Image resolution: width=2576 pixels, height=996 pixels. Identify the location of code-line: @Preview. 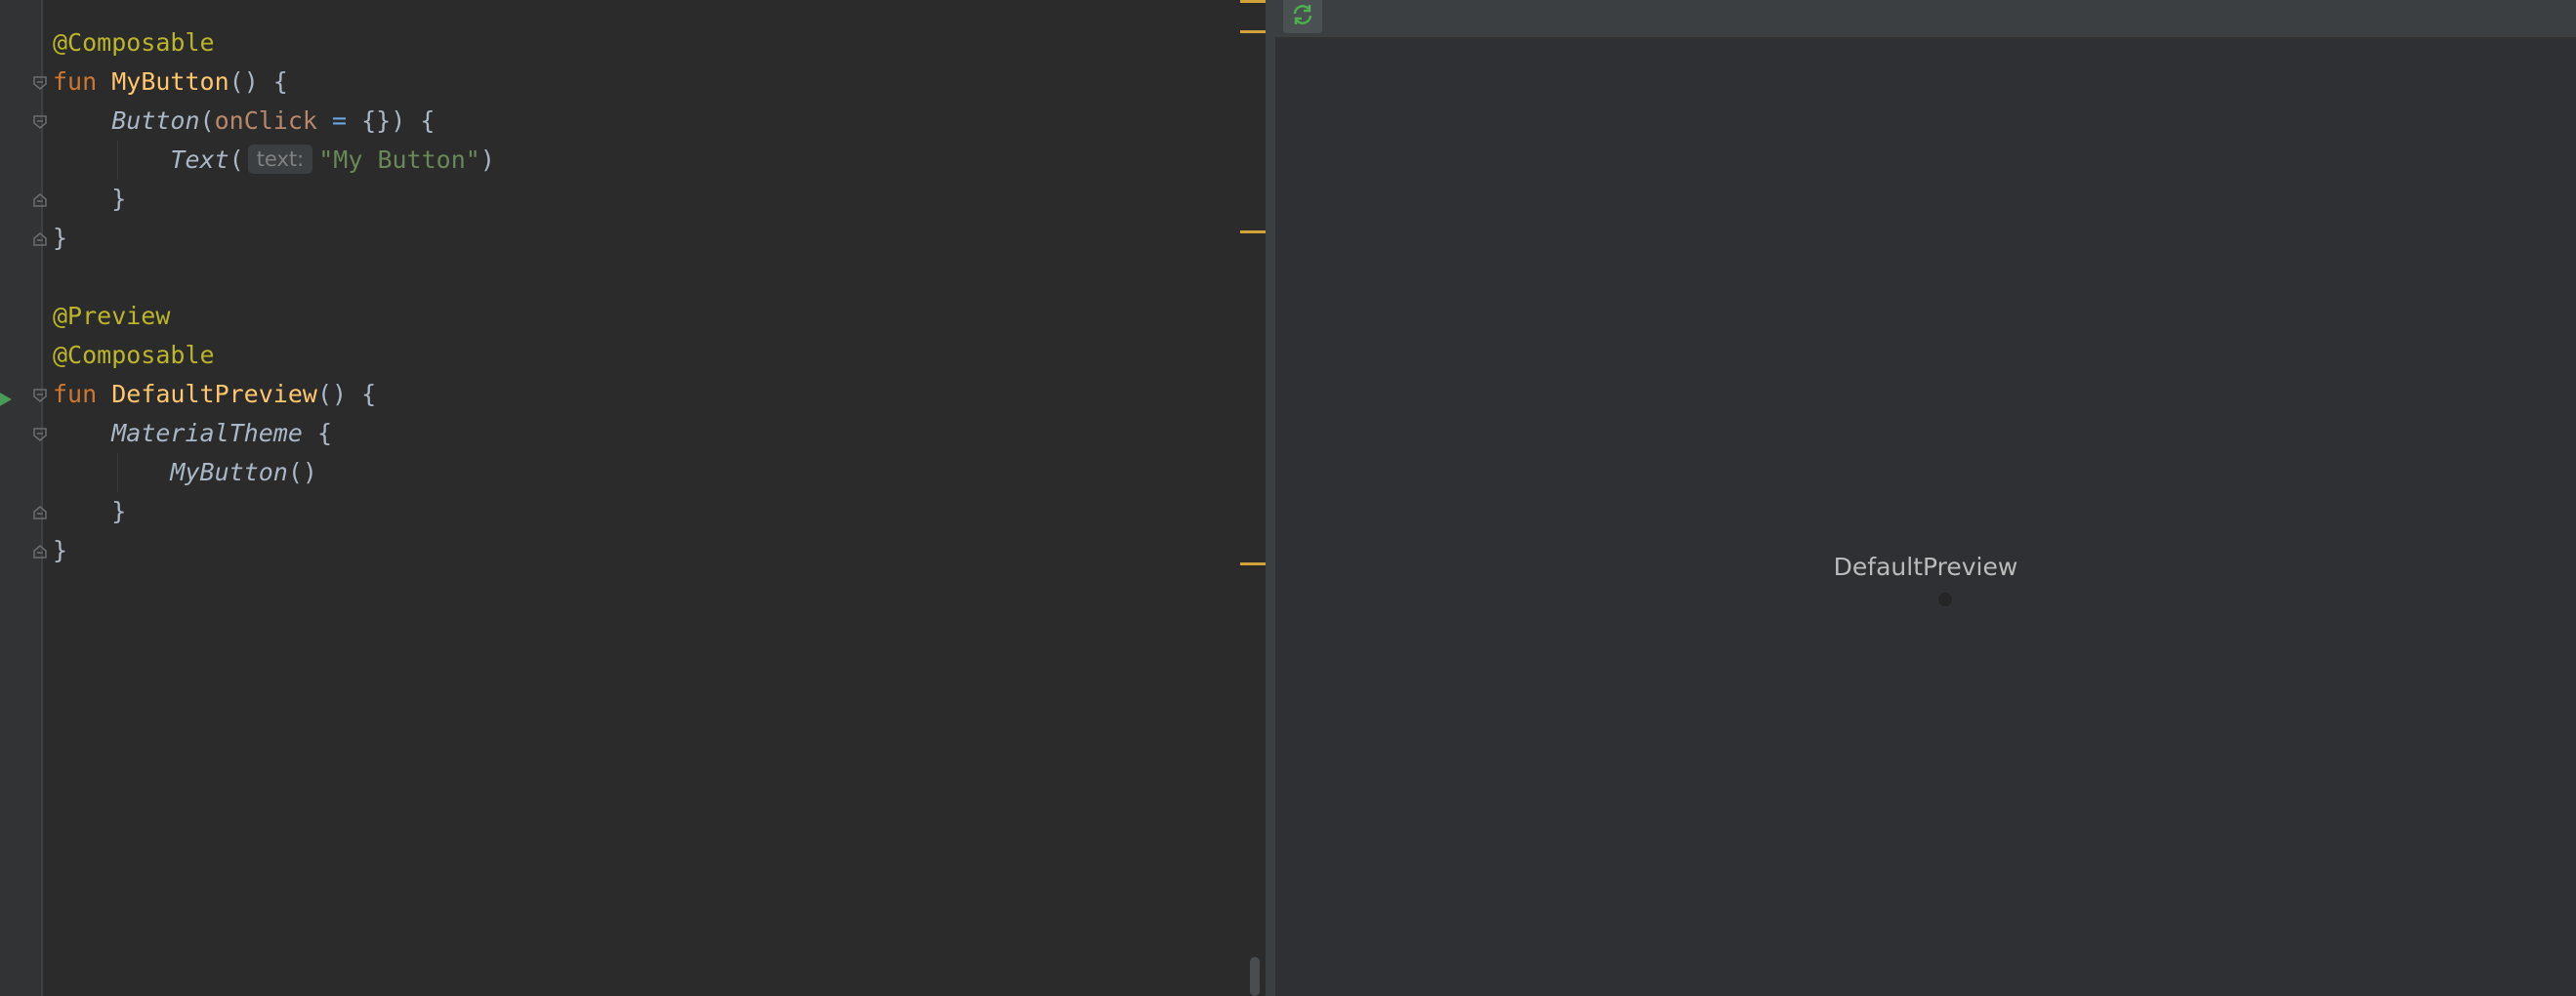
(112, 316).